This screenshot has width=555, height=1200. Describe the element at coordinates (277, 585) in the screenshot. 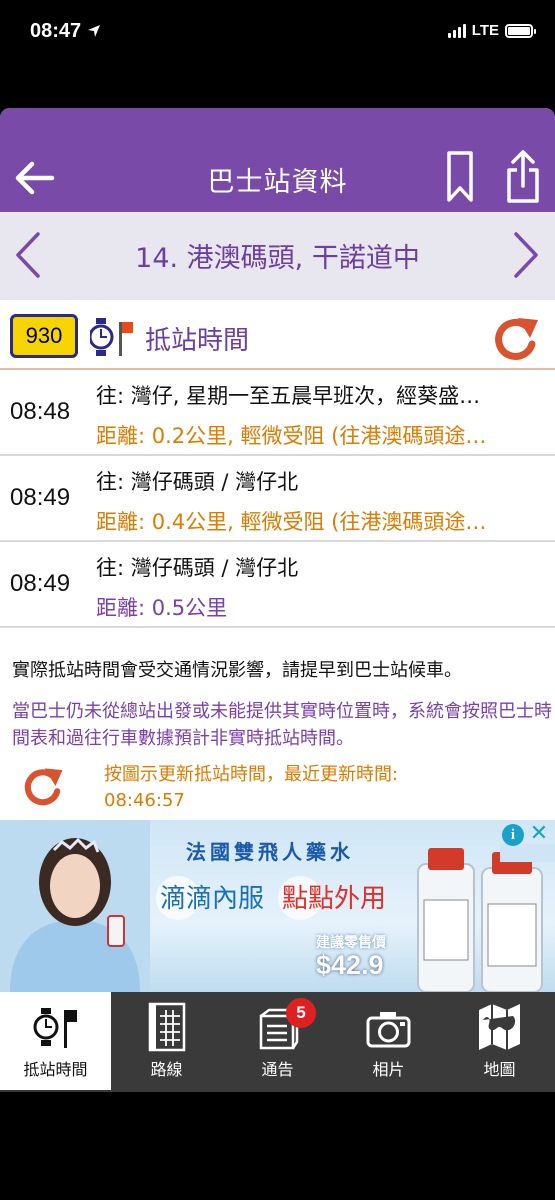

I see `eta-row: 08:49 往: 灣仔碼頭 / 灣仔北 距離: 0.5公里` at that location.